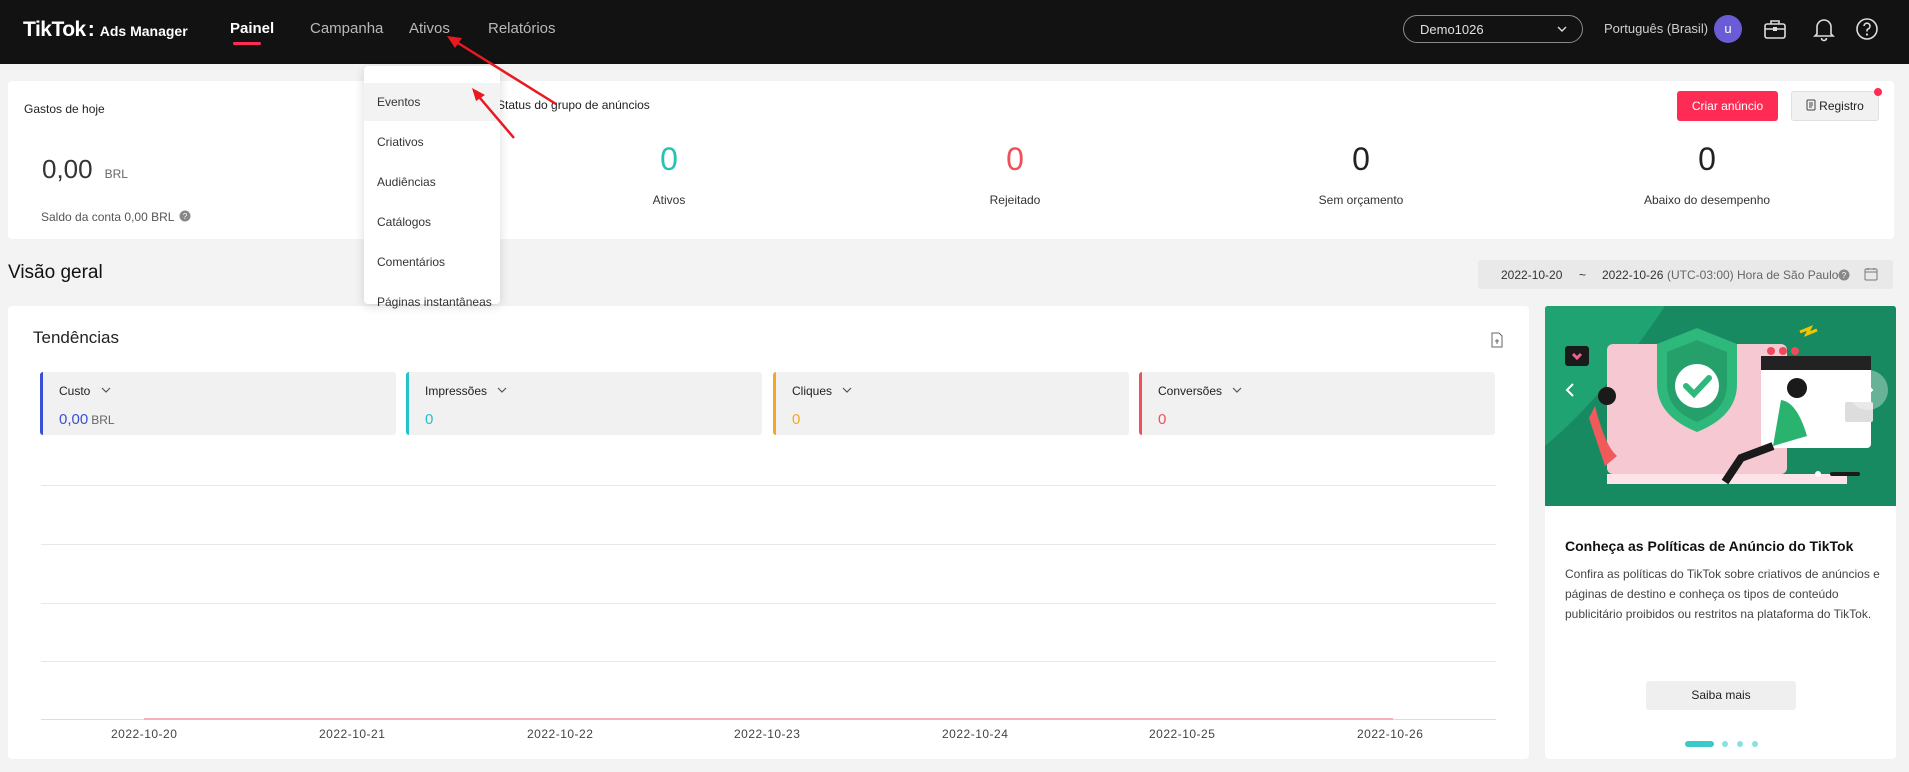  Describe the element at coordinates (1497, 340) in the screenshot. I see `export-icon` at that location.